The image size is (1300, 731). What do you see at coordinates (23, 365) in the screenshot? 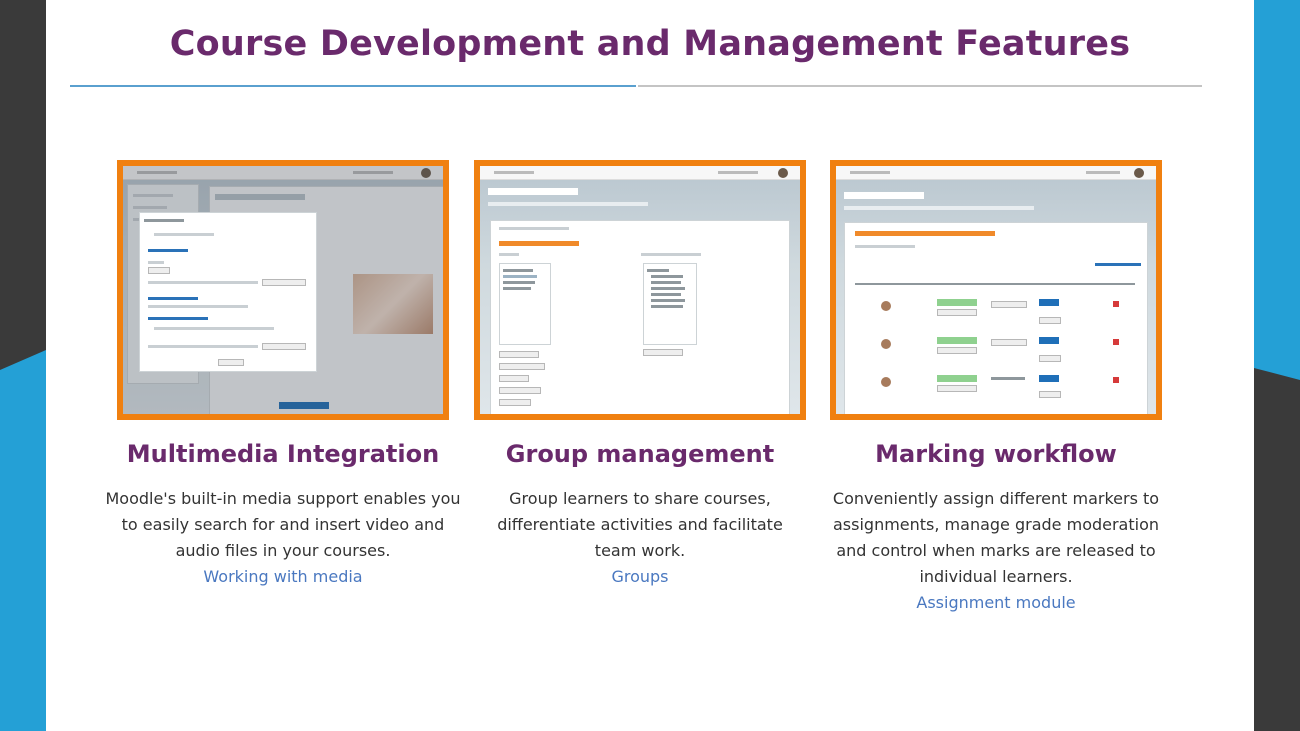
I see `left-side-decoration` at bounding box center [23, 365].